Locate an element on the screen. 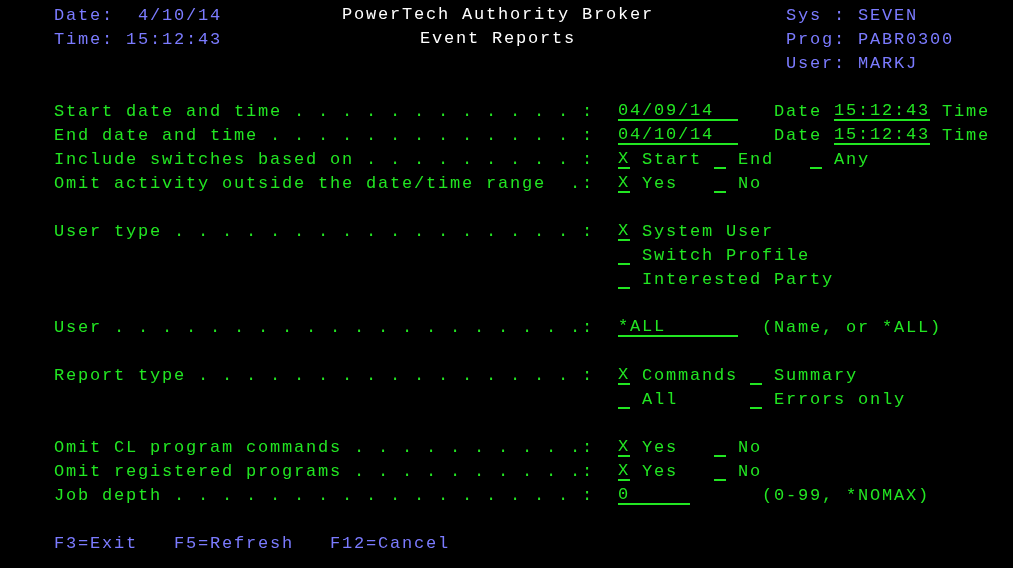 The height and width of the screenshot is (568, 1013). header-label: Prog: is located at coordinates (816, 39).